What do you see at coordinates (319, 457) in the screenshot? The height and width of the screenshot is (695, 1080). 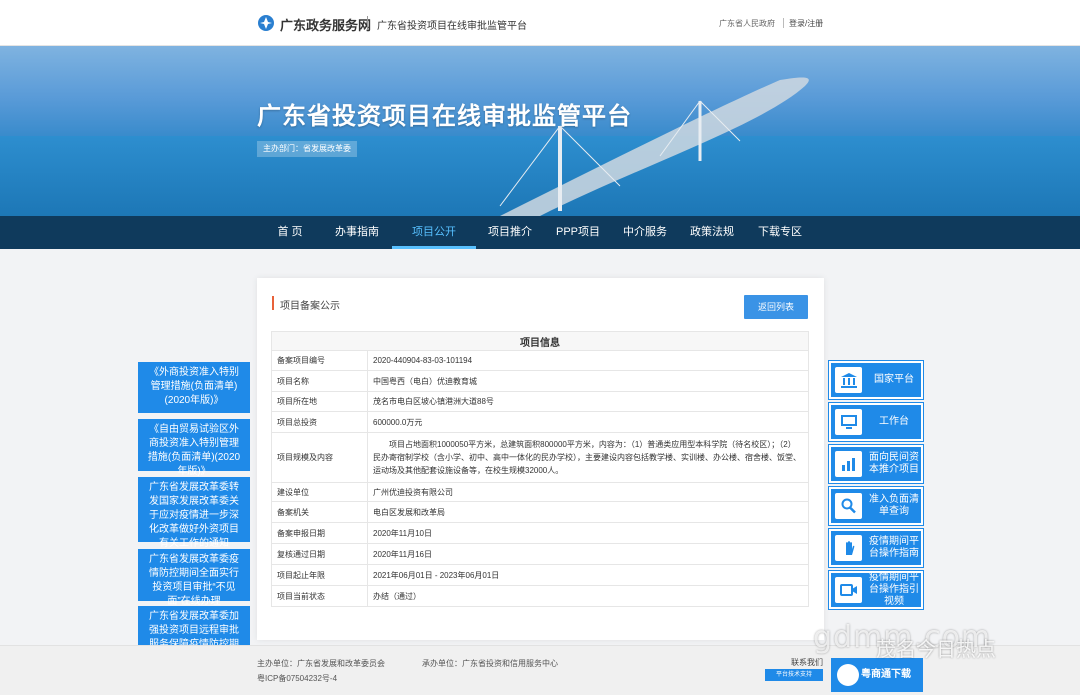 I see `field-label: 项目规模及内容` at bounding box center [319, 457].